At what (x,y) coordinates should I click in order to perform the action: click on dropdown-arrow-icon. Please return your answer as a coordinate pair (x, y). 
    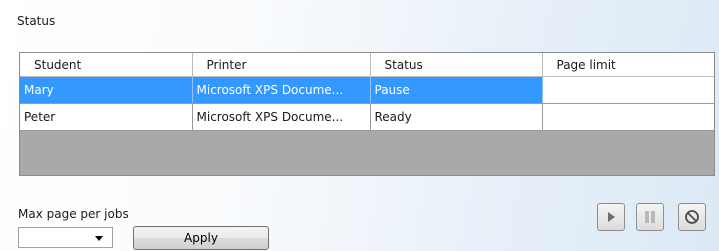
    Looking at the image, I should click on (99, 238).